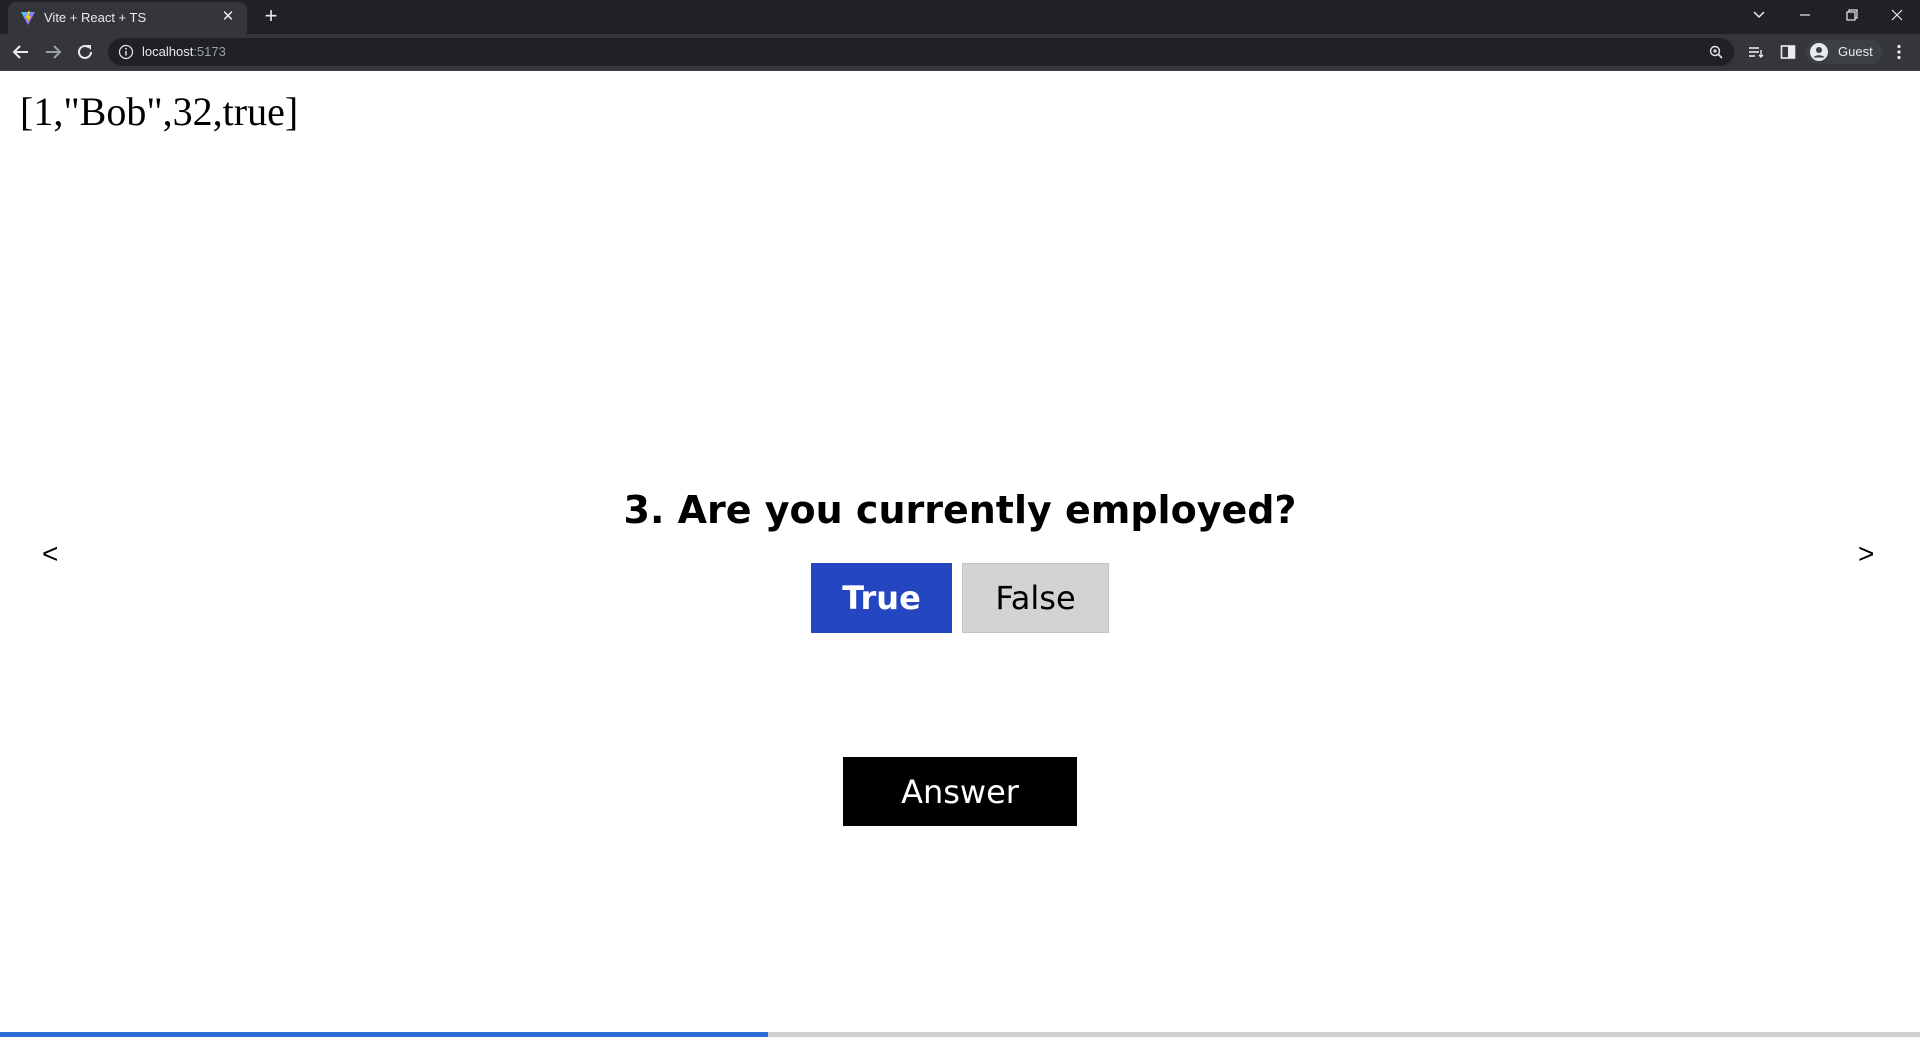  I want to click on true-option-button: True, so click(881, 598).